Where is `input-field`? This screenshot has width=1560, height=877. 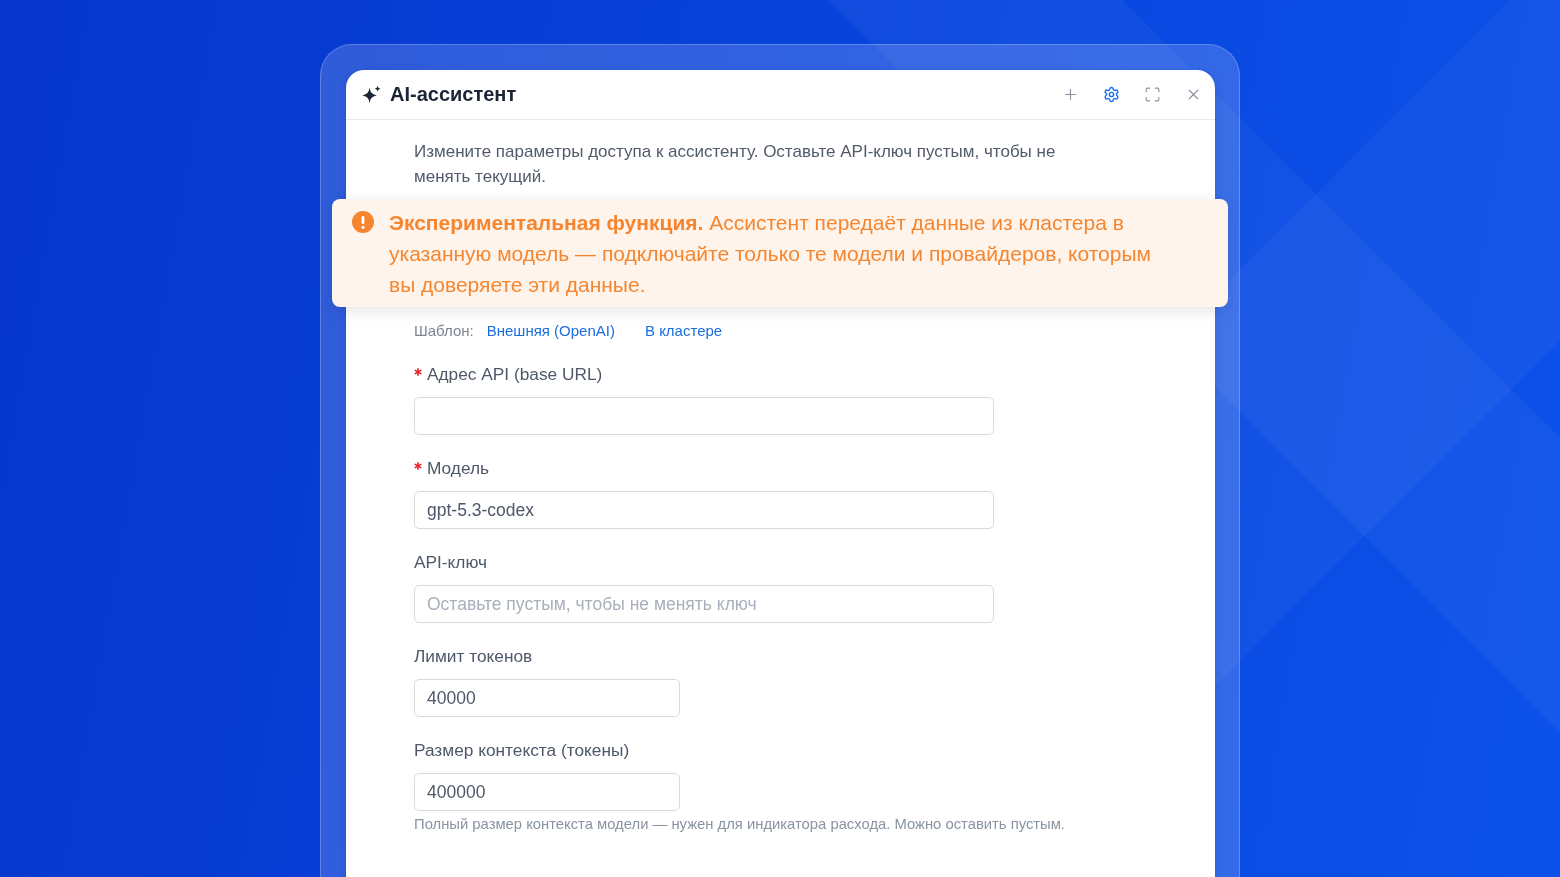
input-field is located at coordinates (704, 416).